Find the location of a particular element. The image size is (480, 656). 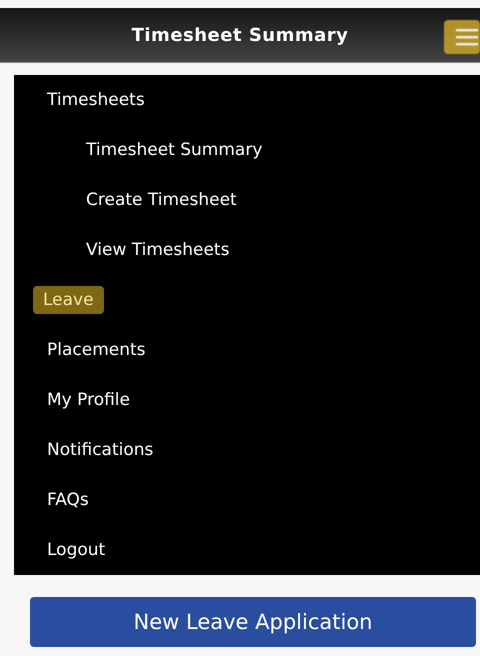

page-title: Timesheet Summary is located at coordinates (240, 35).